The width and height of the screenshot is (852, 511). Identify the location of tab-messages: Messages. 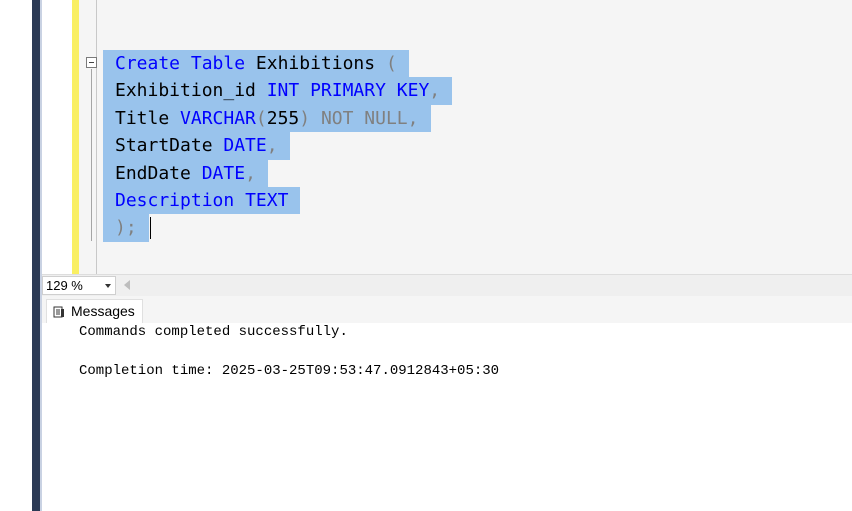
(94, 311).